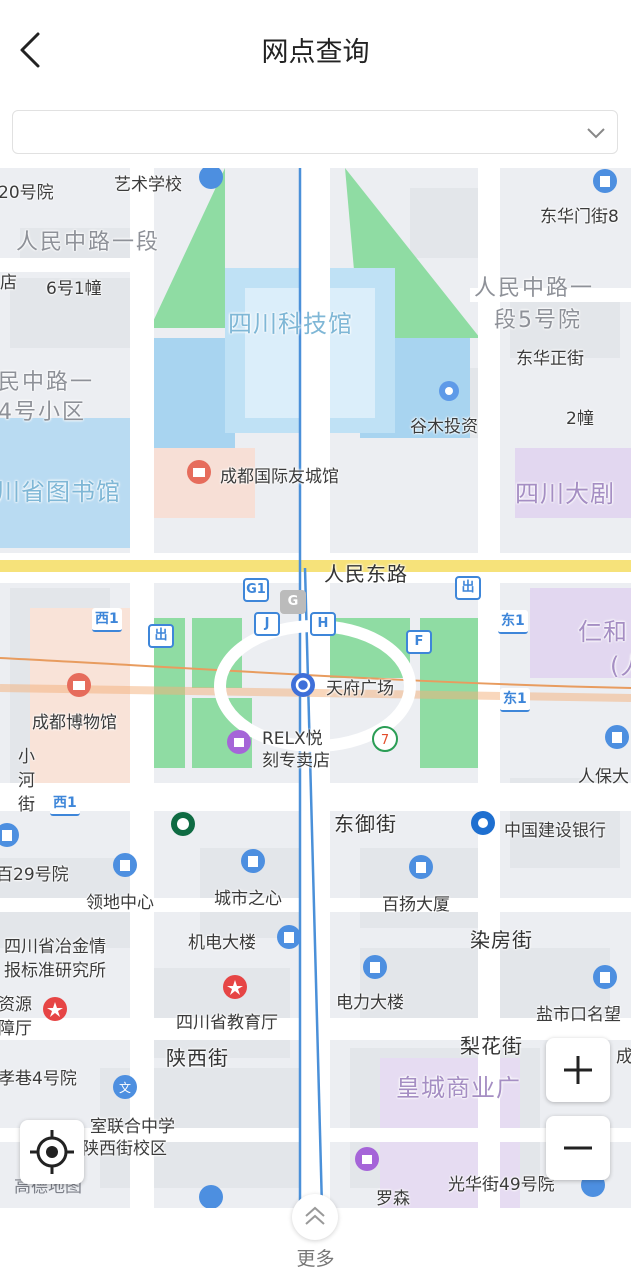  I want to click on map-road-label: 4号小区, so click(43, 412).